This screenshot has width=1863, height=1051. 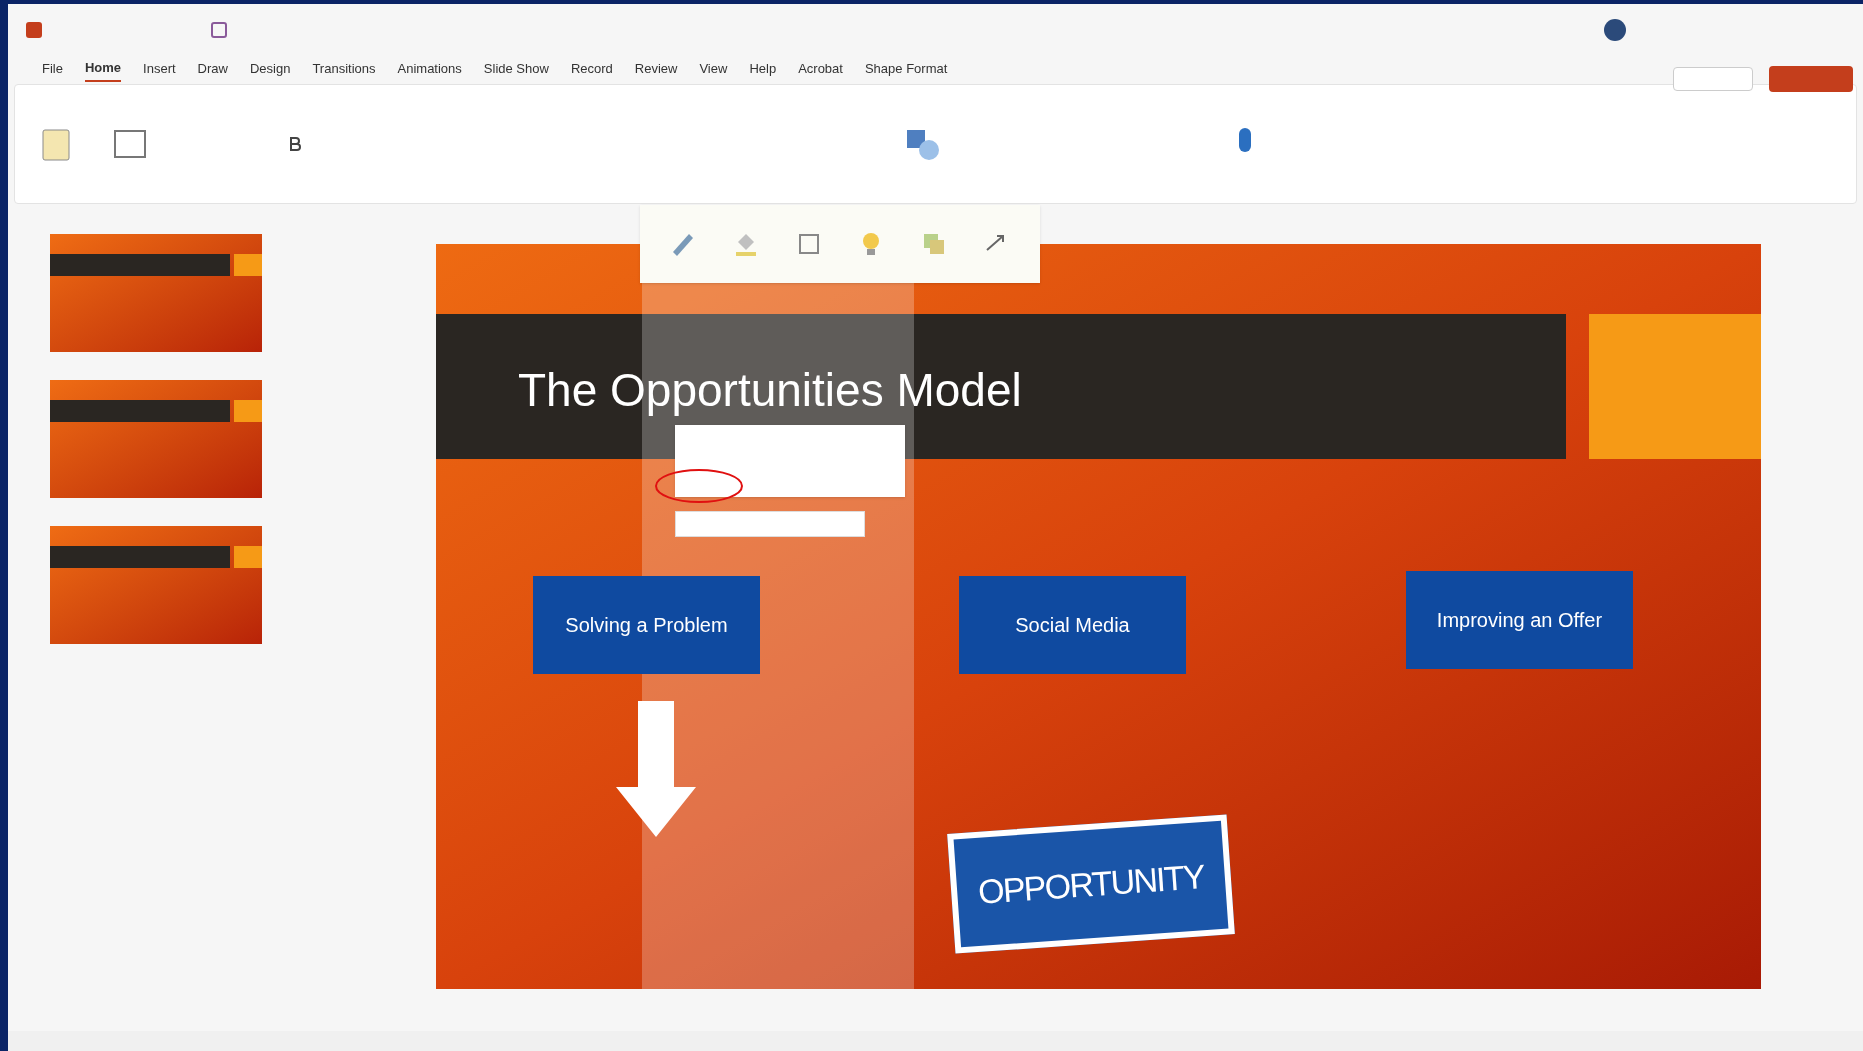 I want to click on ribbon-tab: Record, so click(x=591, y=70).